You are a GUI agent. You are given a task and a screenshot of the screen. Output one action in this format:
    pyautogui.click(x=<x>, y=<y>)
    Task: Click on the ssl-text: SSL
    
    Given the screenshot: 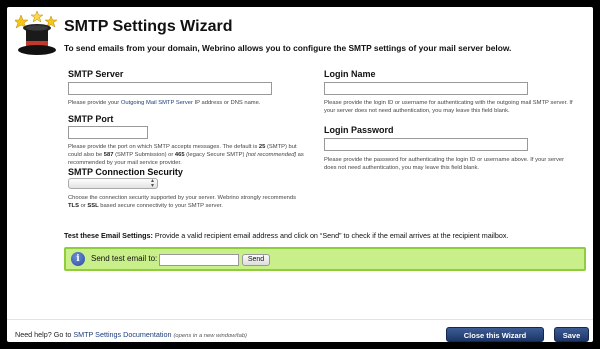 What is the action you would take?
    pyautogui.click(x=93, y=206)
    